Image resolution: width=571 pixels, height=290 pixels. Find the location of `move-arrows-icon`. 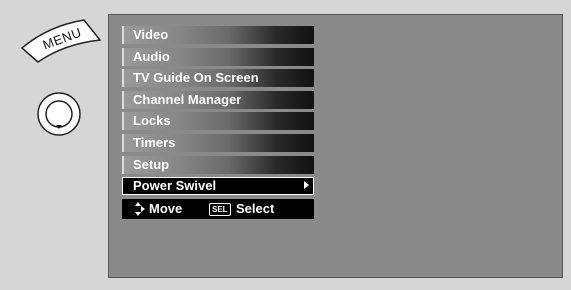

move-arrows-icon is located at coordinates (140, 208).